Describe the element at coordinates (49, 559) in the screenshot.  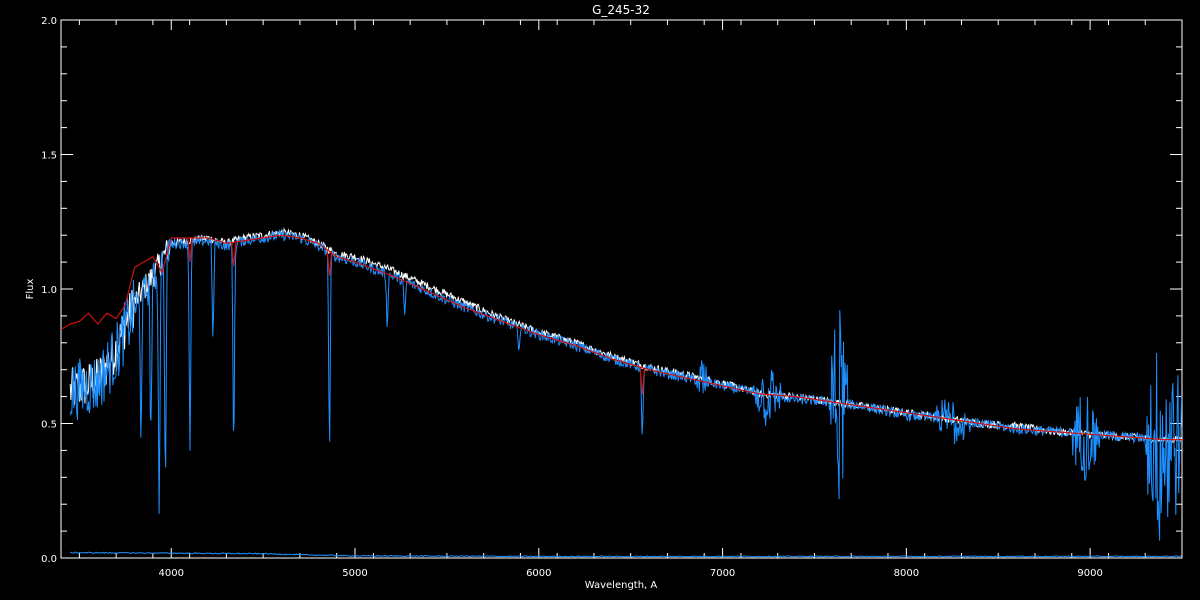
I see `y-tick-label: 0.0` at that location.